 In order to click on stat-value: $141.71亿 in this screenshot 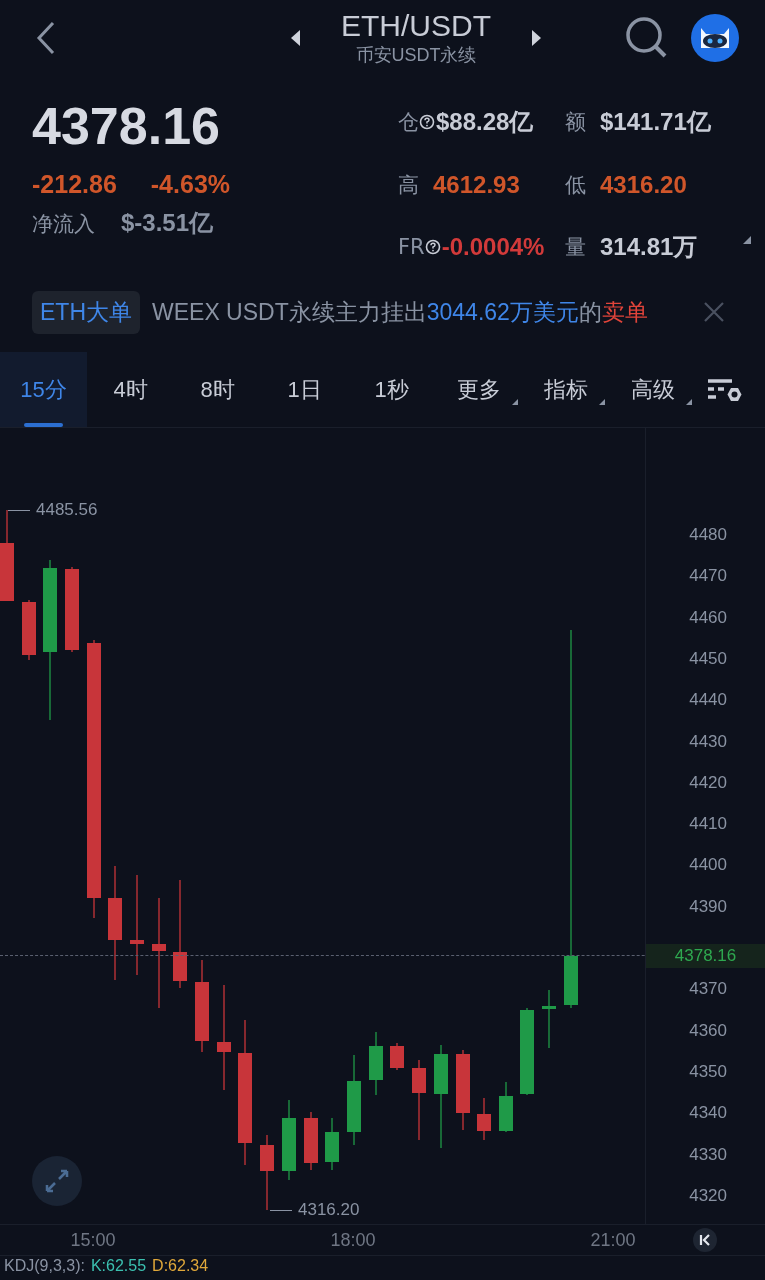, I will do `click(655, 122)`.